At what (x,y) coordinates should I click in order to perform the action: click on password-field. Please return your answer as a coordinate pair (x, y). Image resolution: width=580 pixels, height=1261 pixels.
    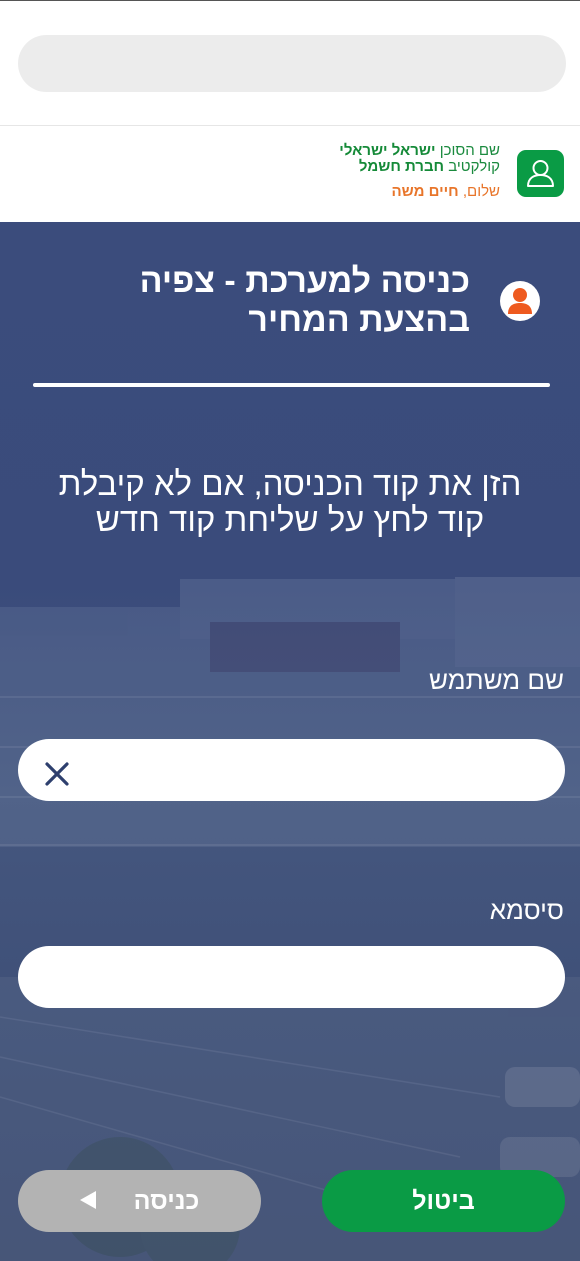
    Looking at the image, I should click on (291, 977).